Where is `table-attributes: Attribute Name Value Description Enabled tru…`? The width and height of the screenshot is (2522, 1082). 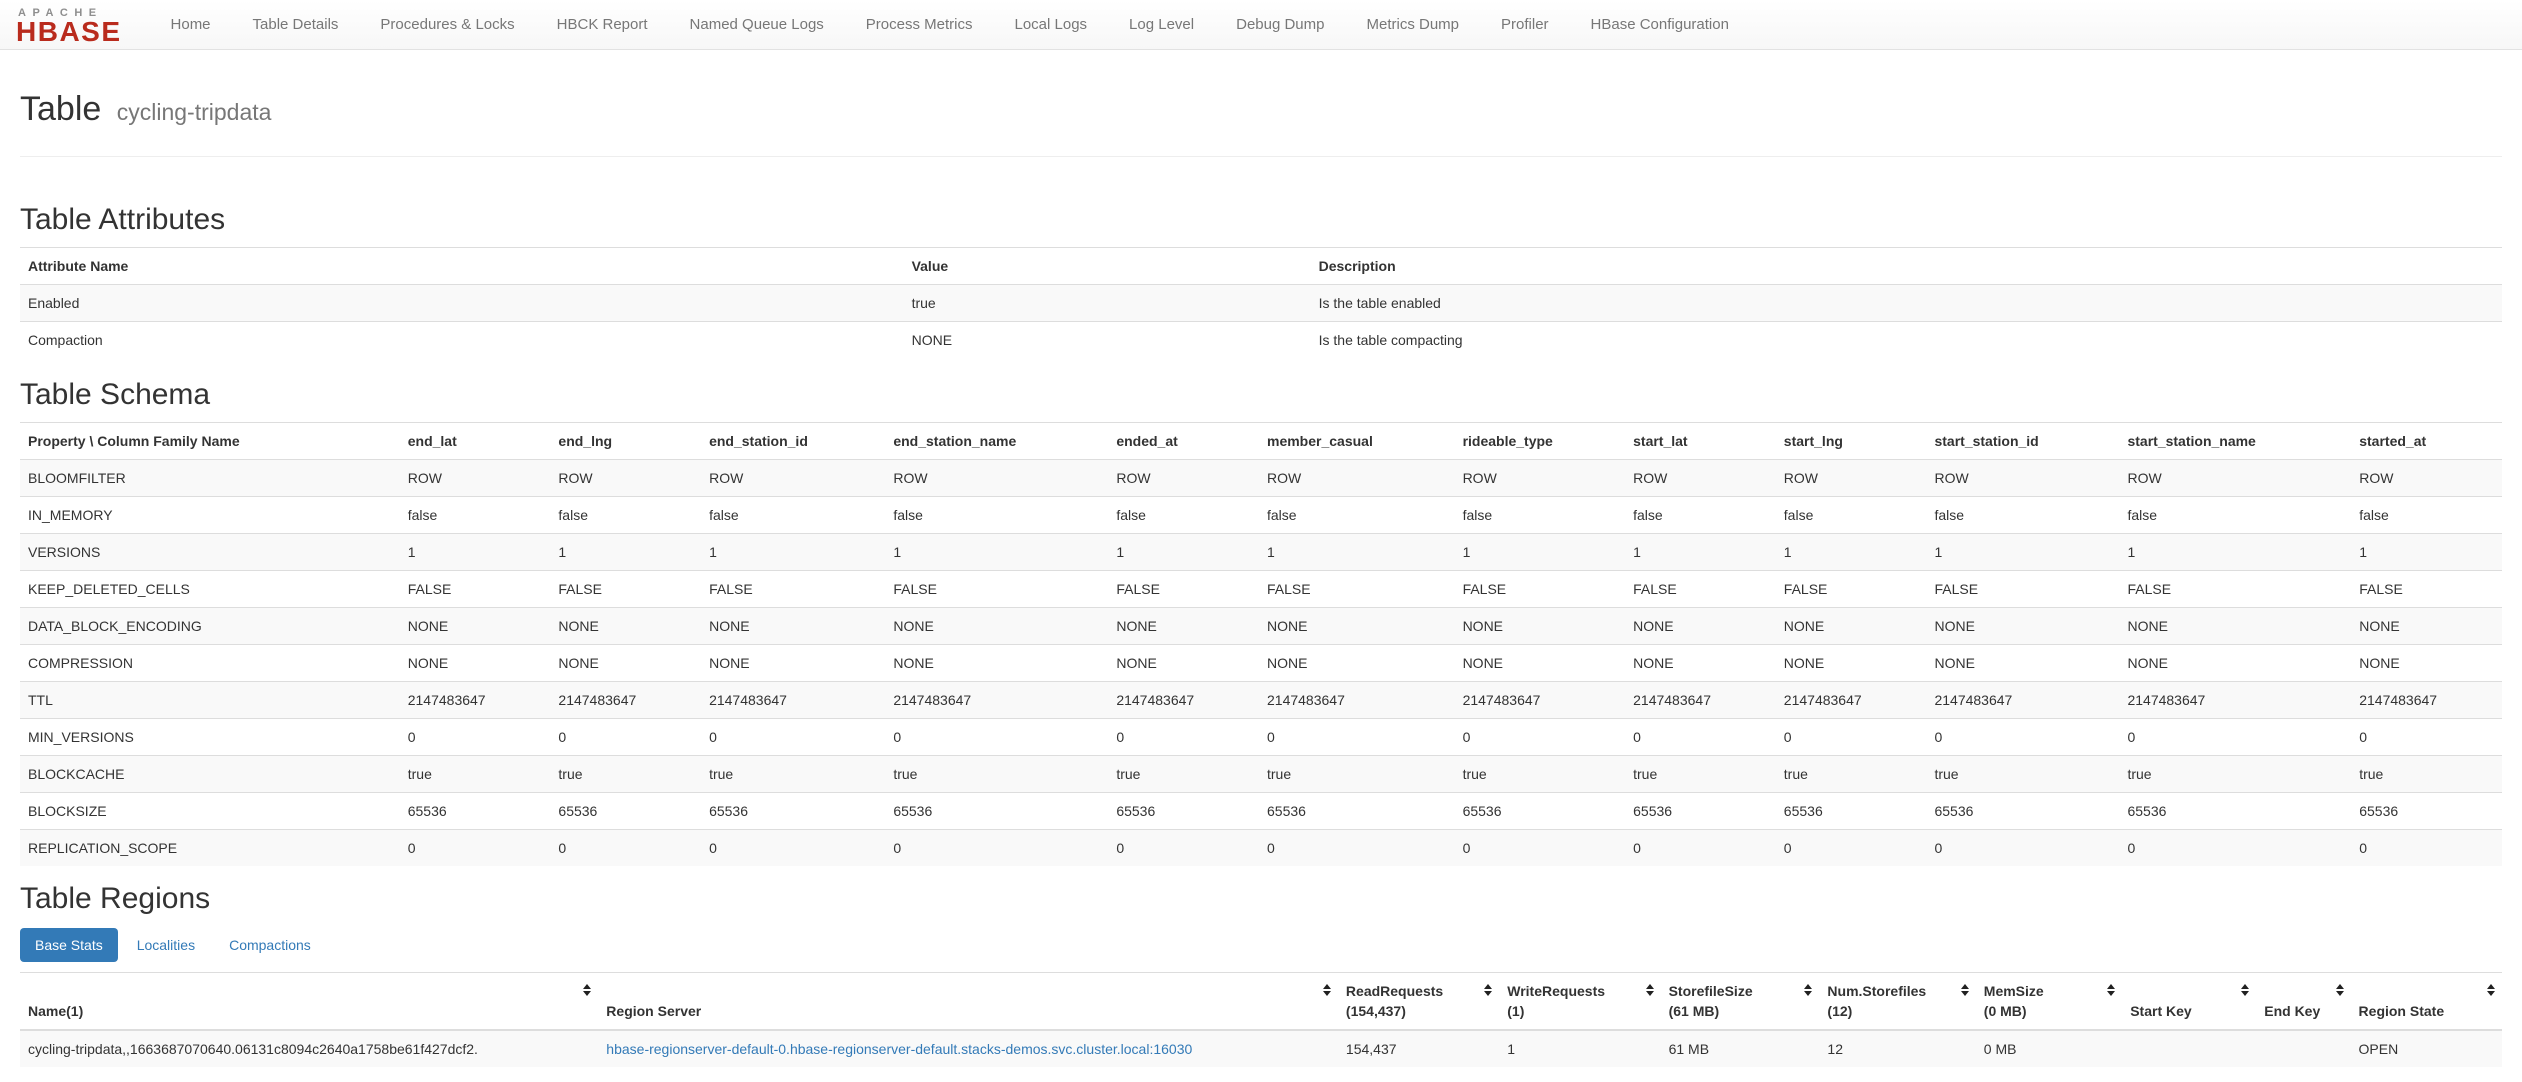
table-attributes: Attribute Name Value Description Enabled tru… is located at coordinates (1261, 302).